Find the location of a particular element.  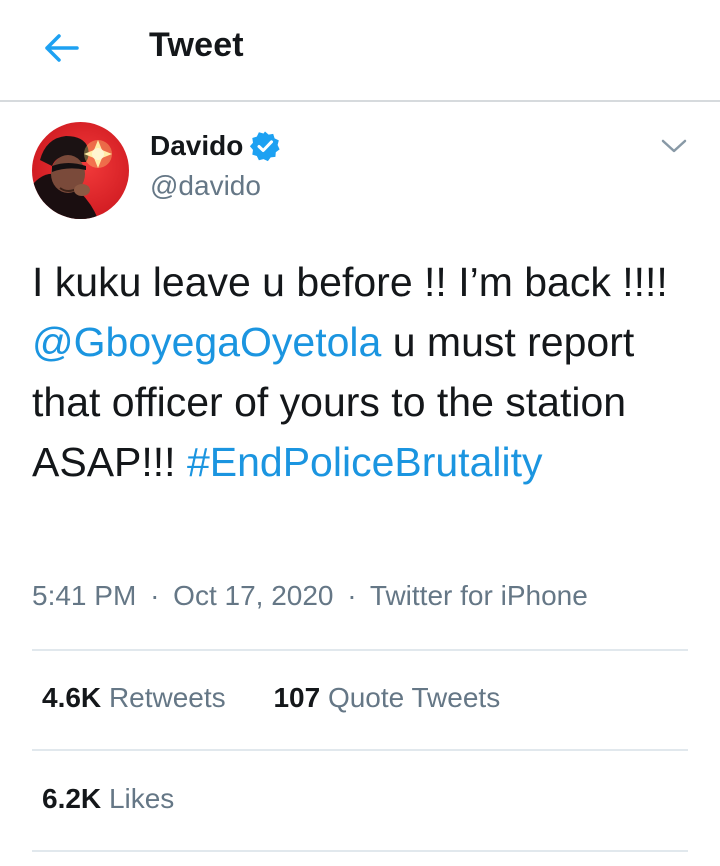

tweet-date: Oct 17, 2020 is located at coordinates (253, 595).